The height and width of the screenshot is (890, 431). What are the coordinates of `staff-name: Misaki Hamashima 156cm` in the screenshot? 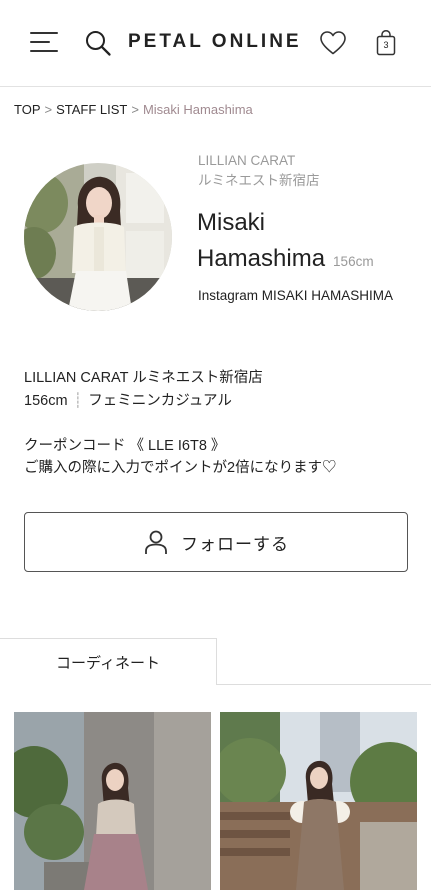 It's located at (309, 242).